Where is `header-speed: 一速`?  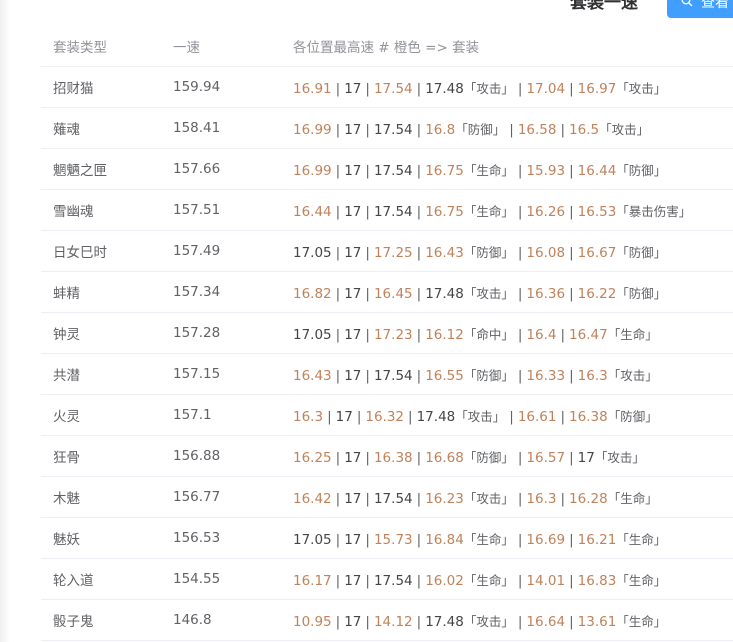 header-speed: 一速 is located at coordinates (186, 48).